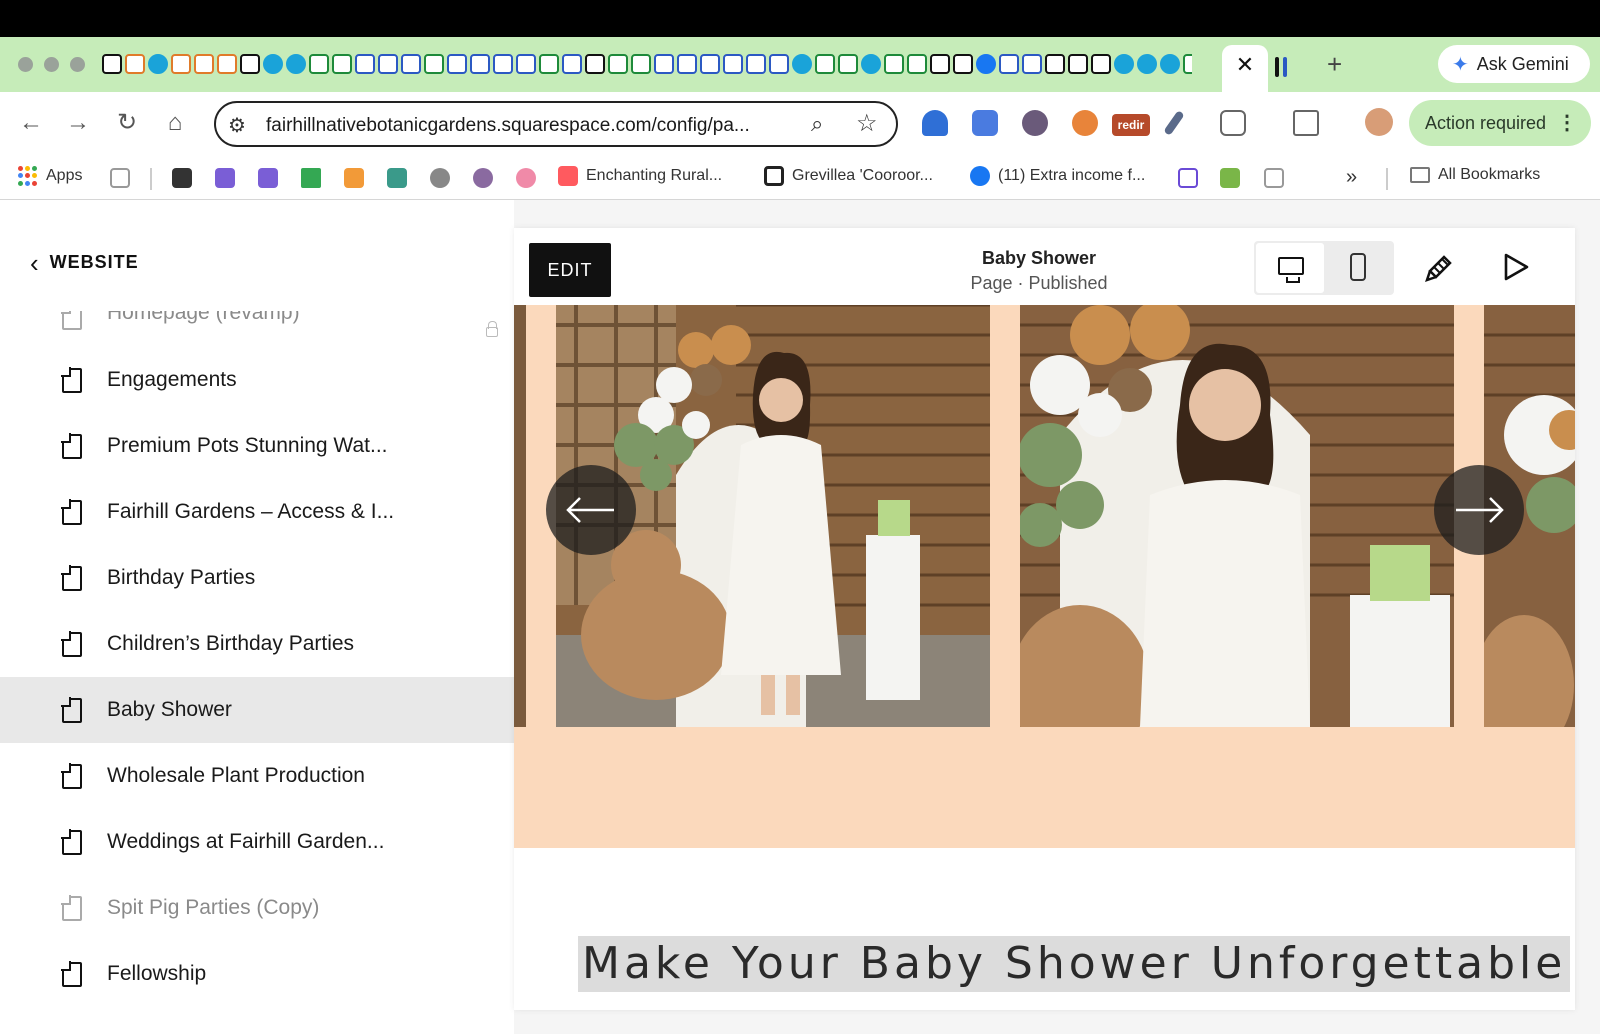  Describe the element at coordinates (397, 178) in the screenshot. I see `chart-bookmark-icon` at that location.